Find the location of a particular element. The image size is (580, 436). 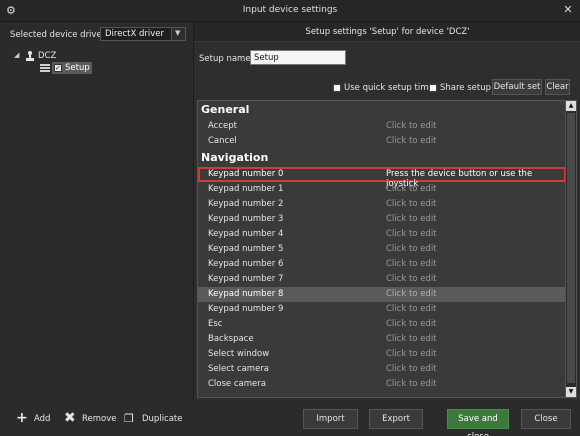

driver-dropdown-button: ▼ is located at coordinates (178, 34).